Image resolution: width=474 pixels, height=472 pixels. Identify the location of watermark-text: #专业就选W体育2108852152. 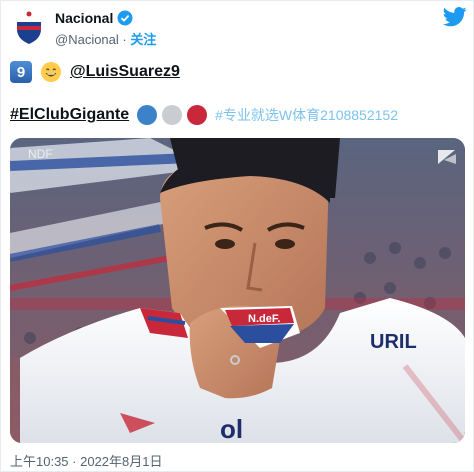
(306, 115).